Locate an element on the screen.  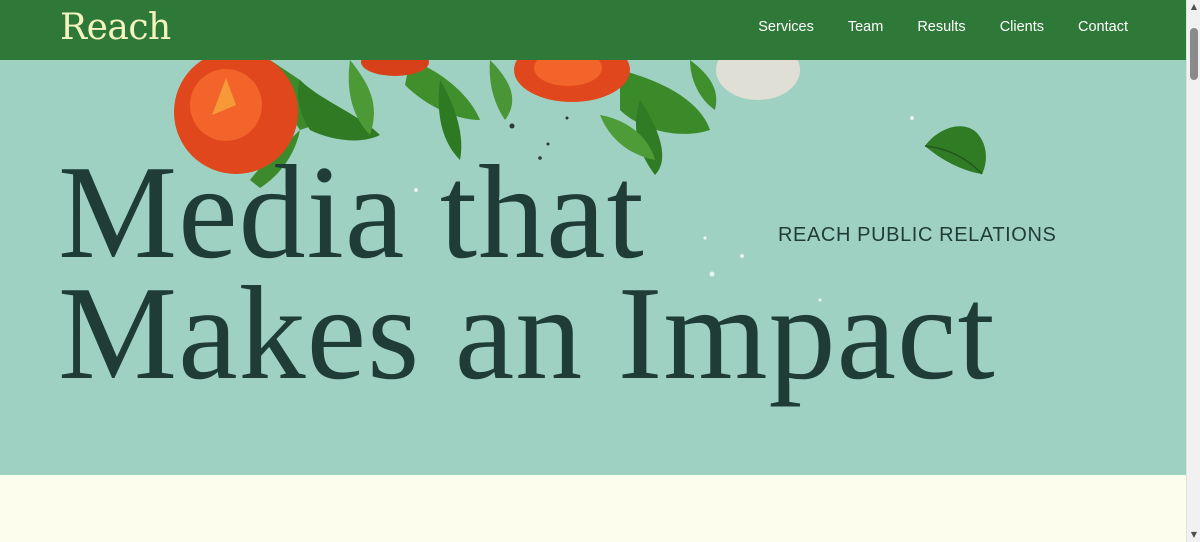
vertical-scrollbar: ▲ ▼ is located at coordinates (1193, 271).